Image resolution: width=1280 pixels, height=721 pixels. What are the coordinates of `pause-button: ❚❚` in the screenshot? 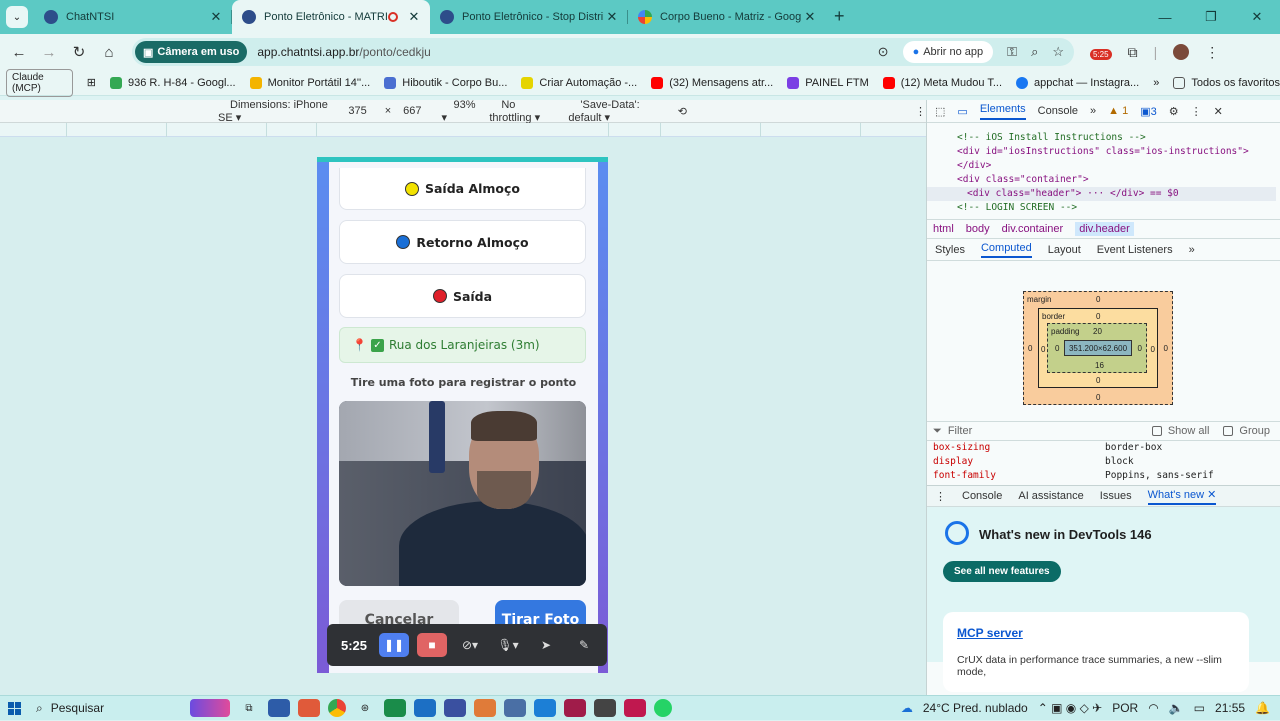 It's located at (394, 645).